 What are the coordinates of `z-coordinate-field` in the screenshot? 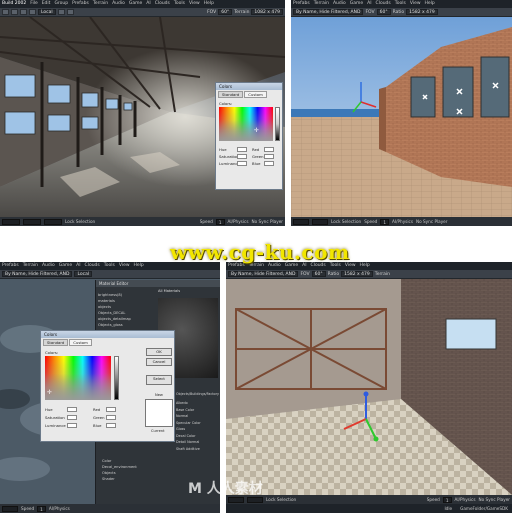 It's located at (53, 221).